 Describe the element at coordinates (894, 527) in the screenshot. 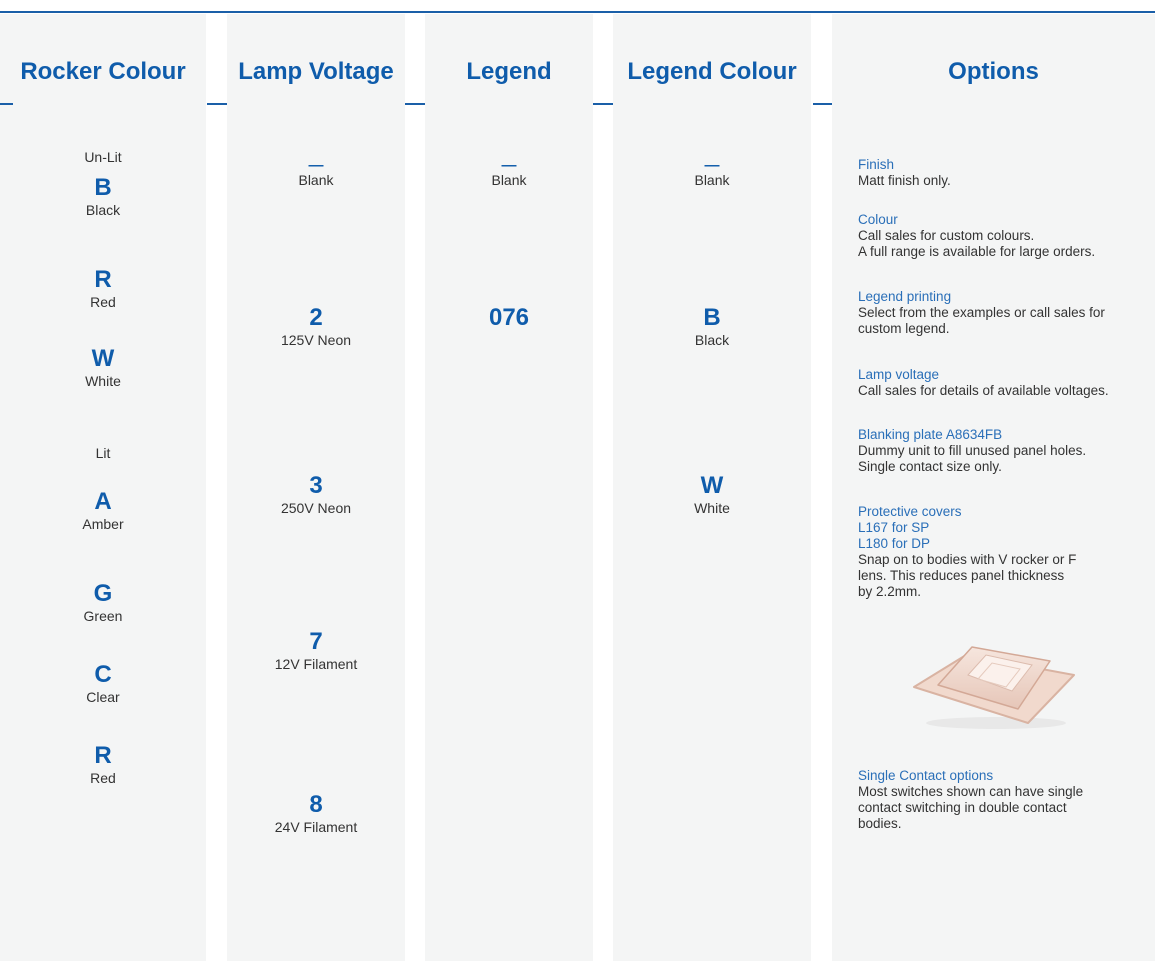

I see `covers-sp: L167 for SP` at that location.